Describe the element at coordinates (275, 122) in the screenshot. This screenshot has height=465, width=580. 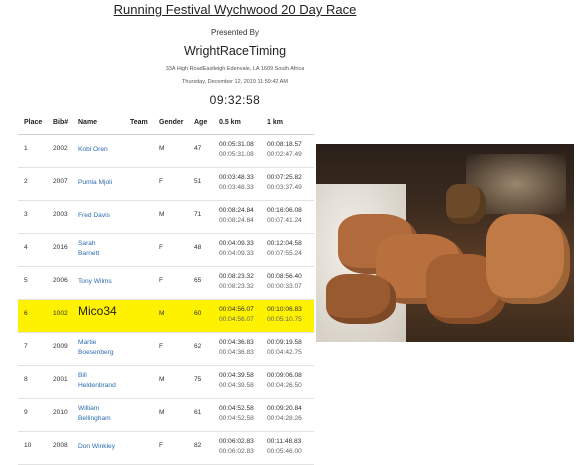
I see `col-split-1km: 1 km` at that location.